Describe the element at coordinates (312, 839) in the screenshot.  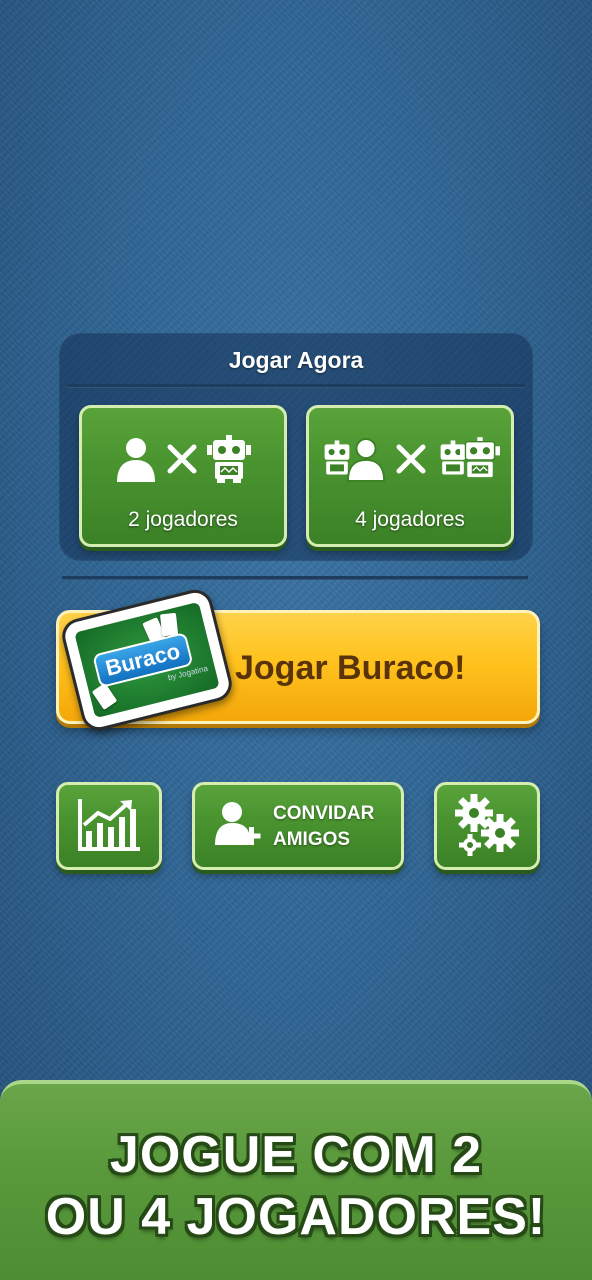
I see `invite-label-line2: AMIGOS` at that location.